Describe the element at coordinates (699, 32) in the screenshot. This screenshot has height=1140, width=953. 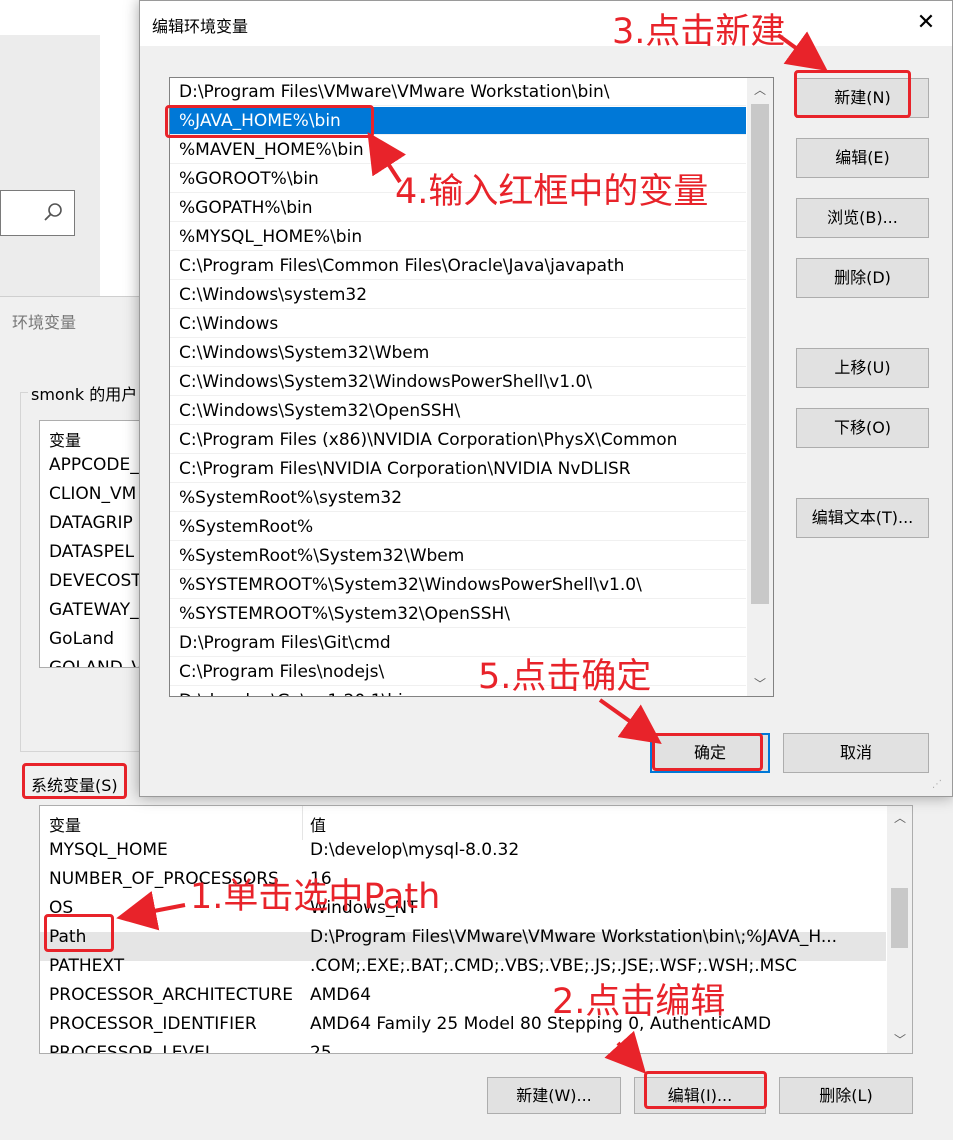
I see `annotation-step3: 3.点击新建` at that location.